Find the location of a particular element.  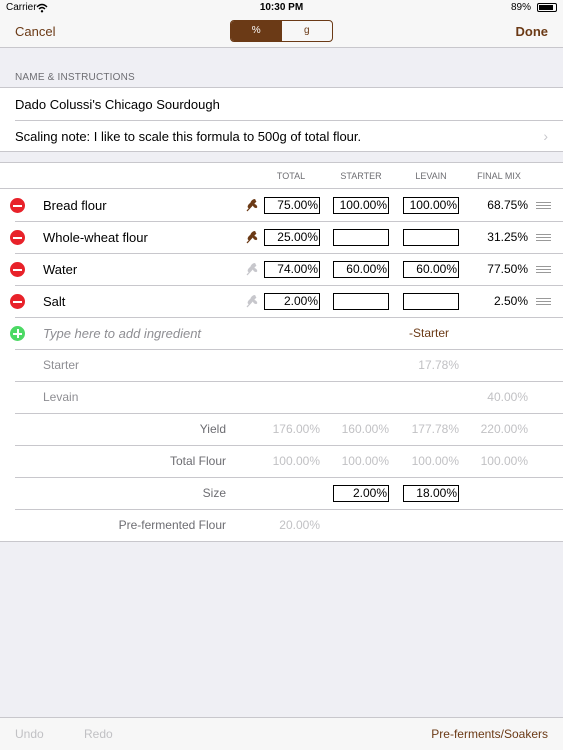

section-header: NAME & INSTRUCTIONS is located at coordinates (75, 77).